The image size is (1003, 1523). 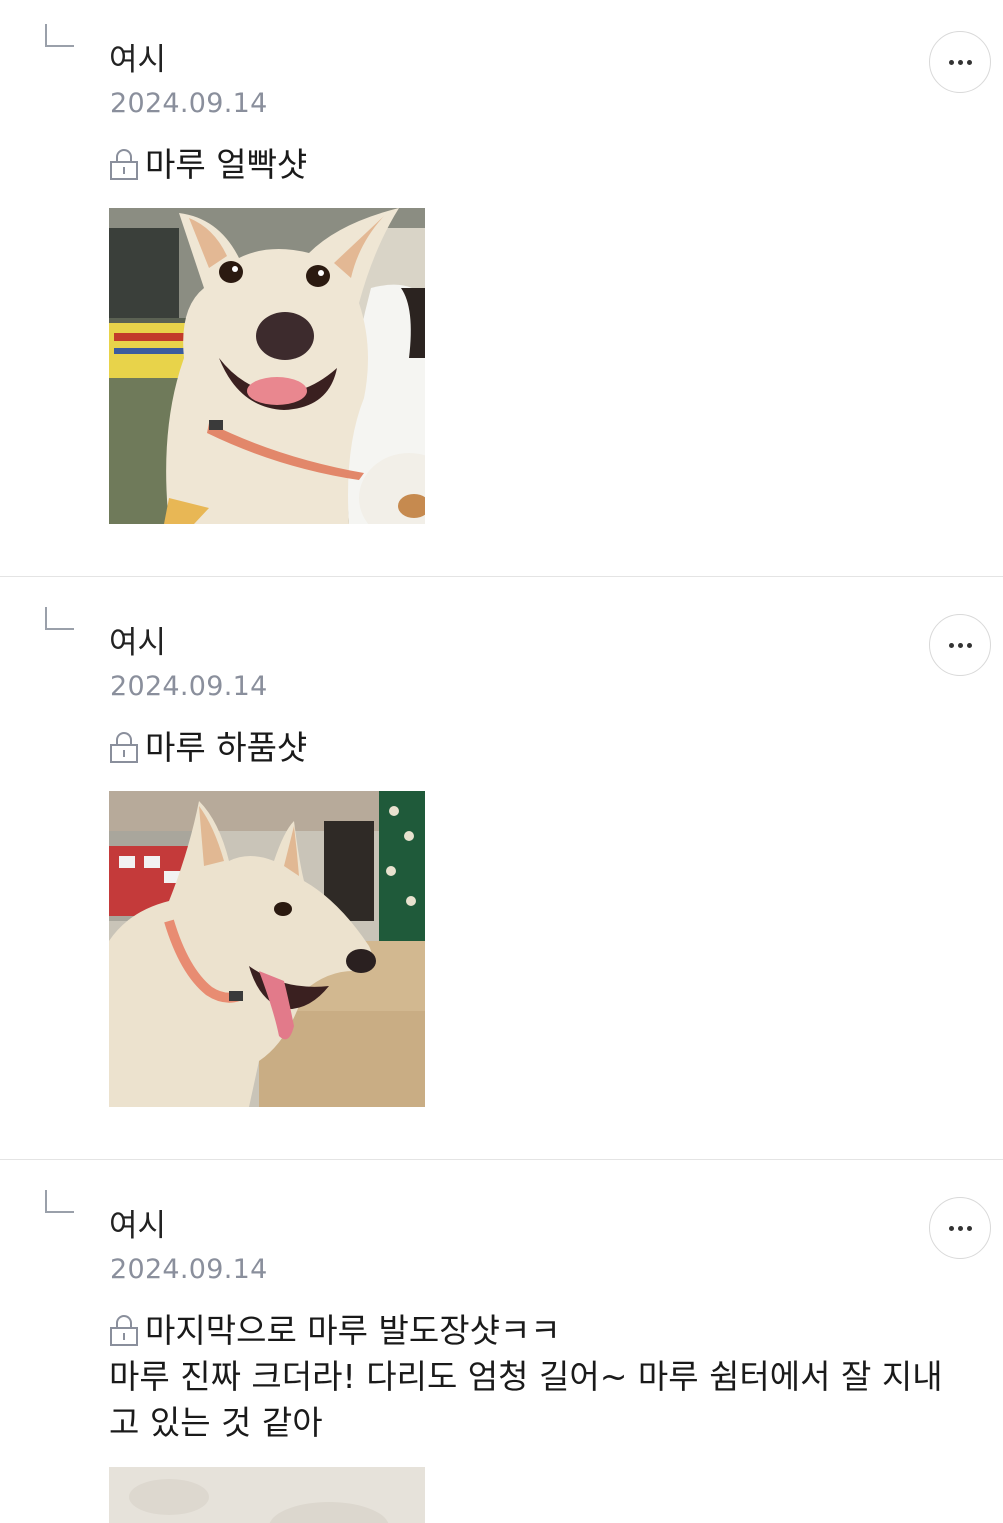 I want to click on comment-line: 고 있는 것 같아, so click(x=216, y=1422).